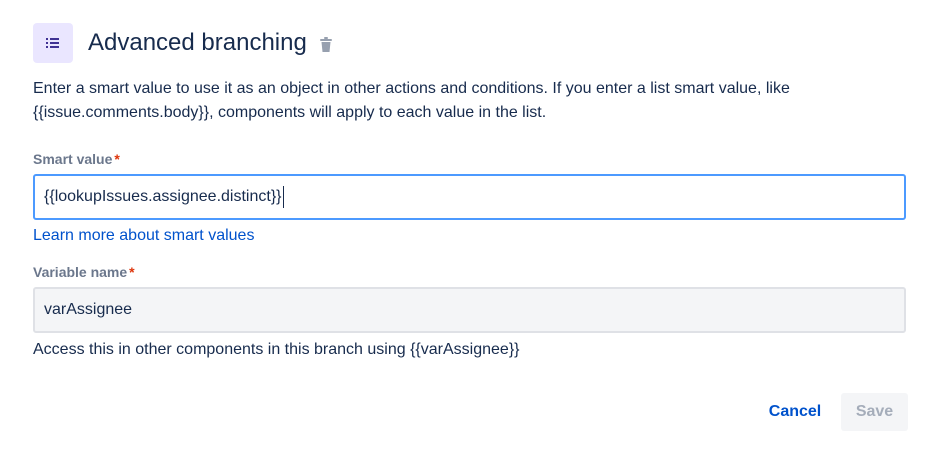  I want to click on variable-name-input-text: varAssignee, so click(88, 309).